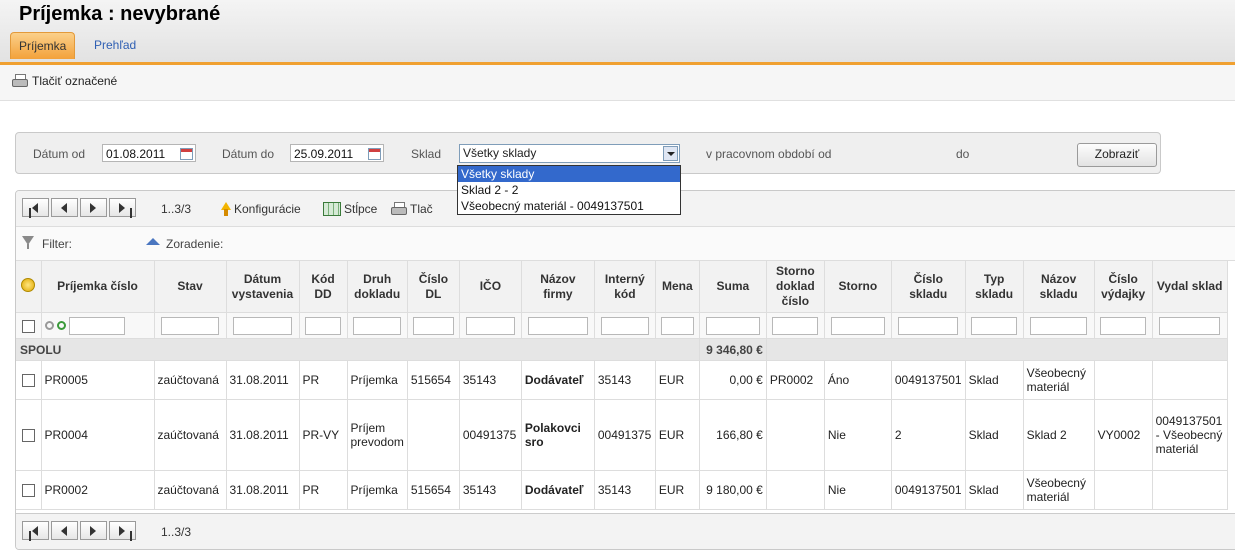 This screenshot has height=553, width=1235. Describe the element at coordinates (558, 435) in the screenshot. I see `company-link: Polakovci sro` at that location.